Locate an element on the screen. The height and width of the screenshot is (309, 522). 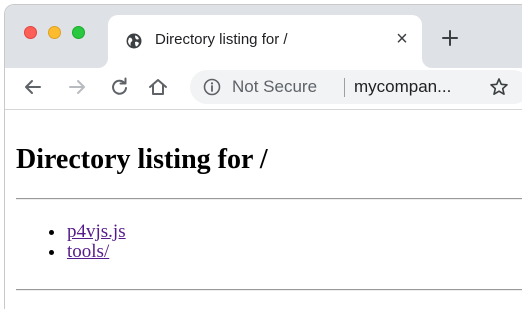
list-item: p4vjs.js is located at coordinates (87, 231).